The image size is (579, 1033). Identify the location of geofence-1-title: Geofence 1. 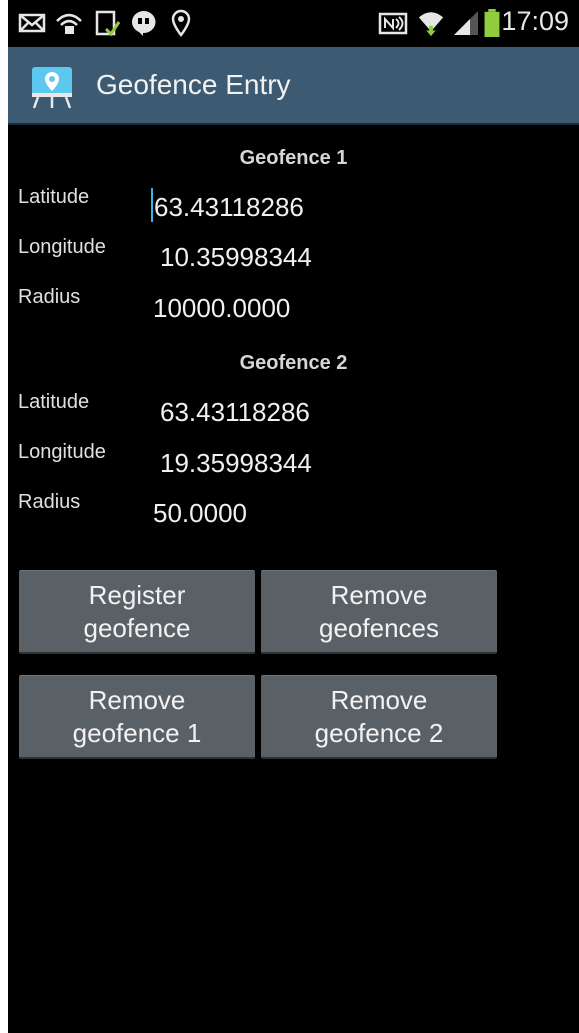
(293, 158).